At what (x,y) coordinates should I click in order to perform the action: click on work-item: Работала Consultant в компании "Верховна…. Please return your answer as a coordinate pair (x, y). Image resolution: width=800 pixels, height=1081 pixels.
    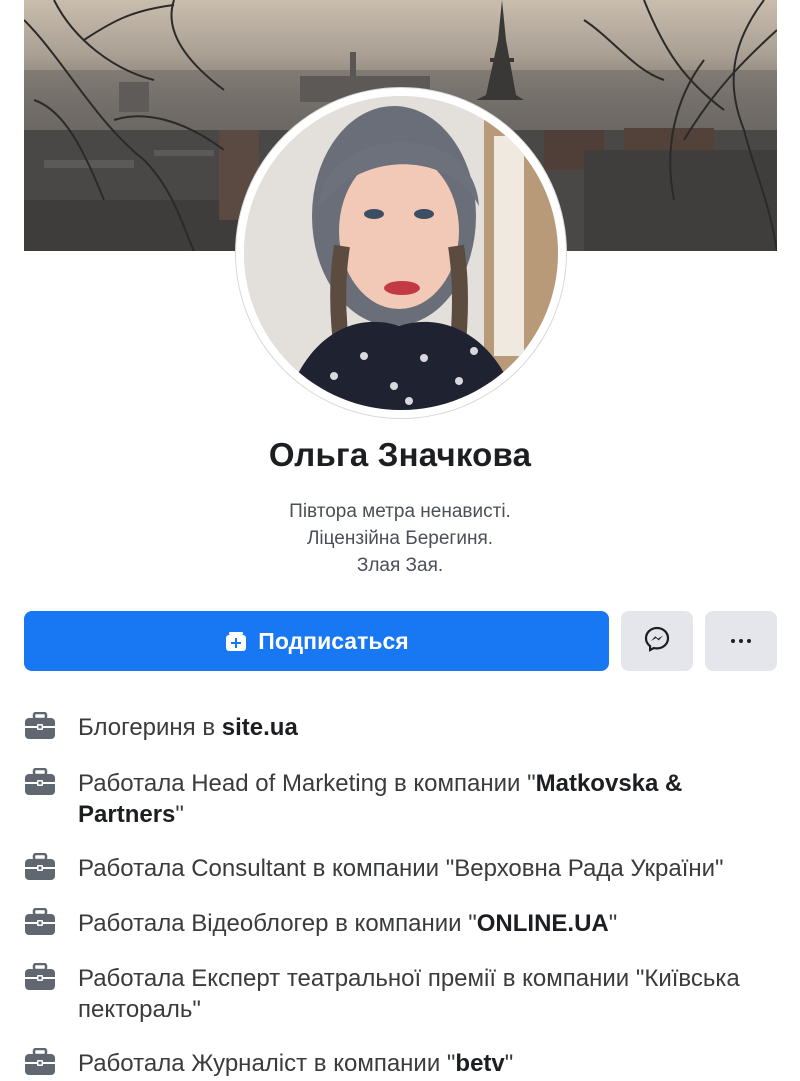
    Looking at the image, I should click on (404, 868).